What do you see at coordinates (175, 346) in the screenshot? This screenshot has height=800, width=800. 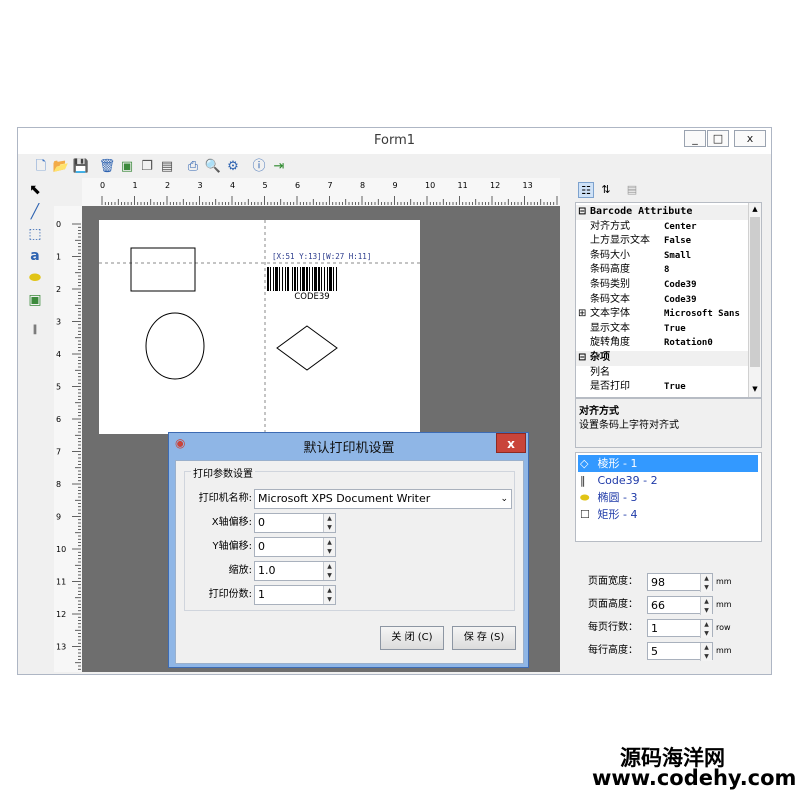 I see `ellipse-shape` at bounding box center [175, 346].